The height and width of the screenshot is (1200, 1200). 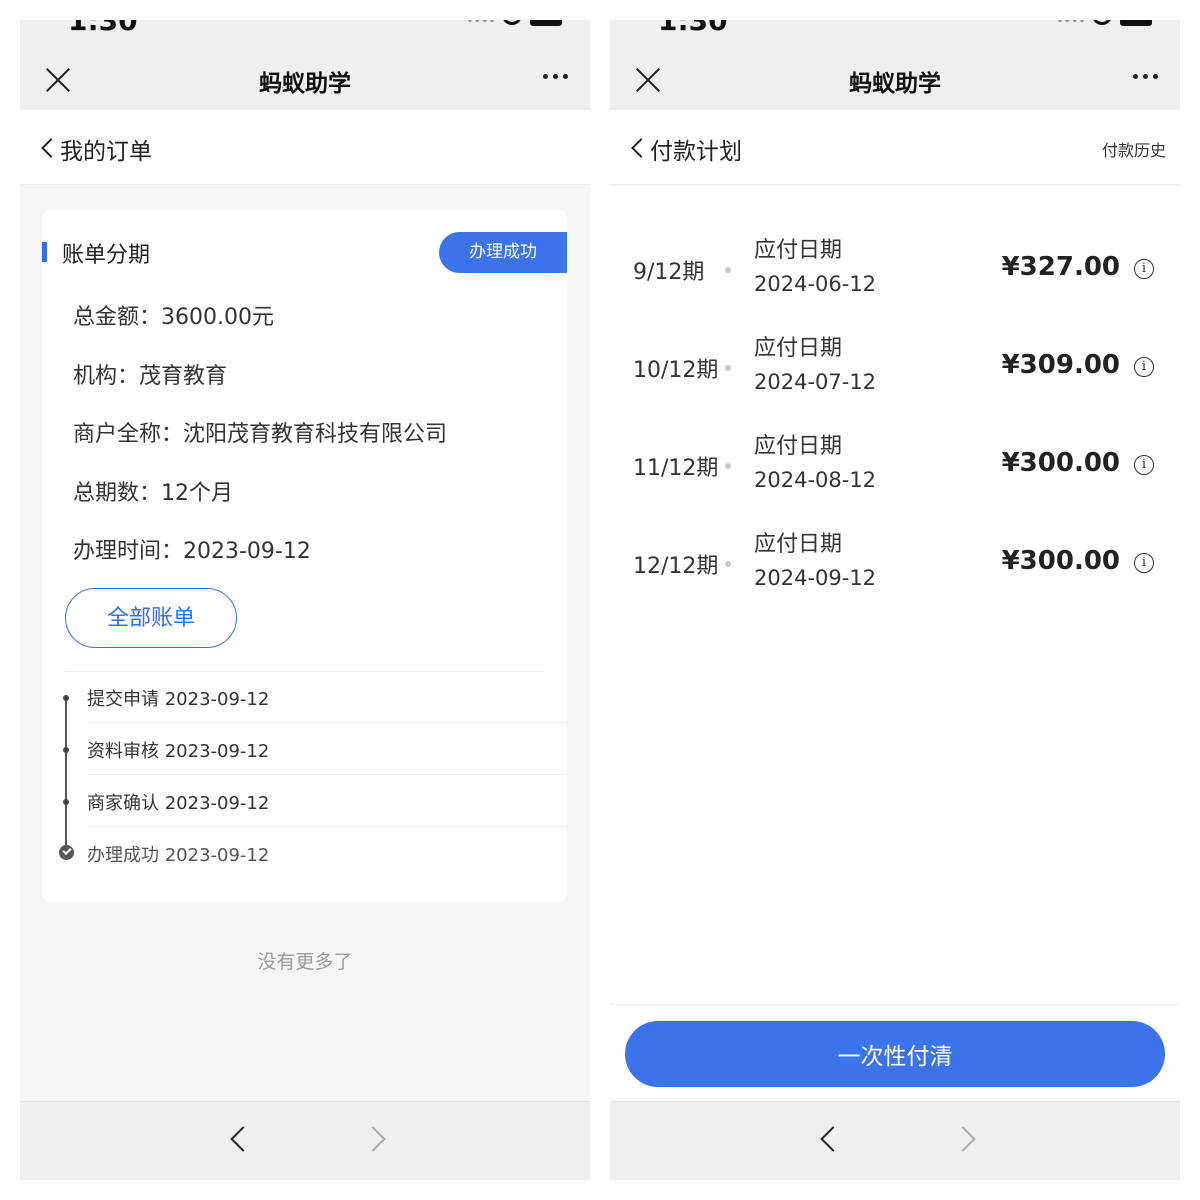 I want to click on plan-period: 9/12期, so click(x=669, y=272).